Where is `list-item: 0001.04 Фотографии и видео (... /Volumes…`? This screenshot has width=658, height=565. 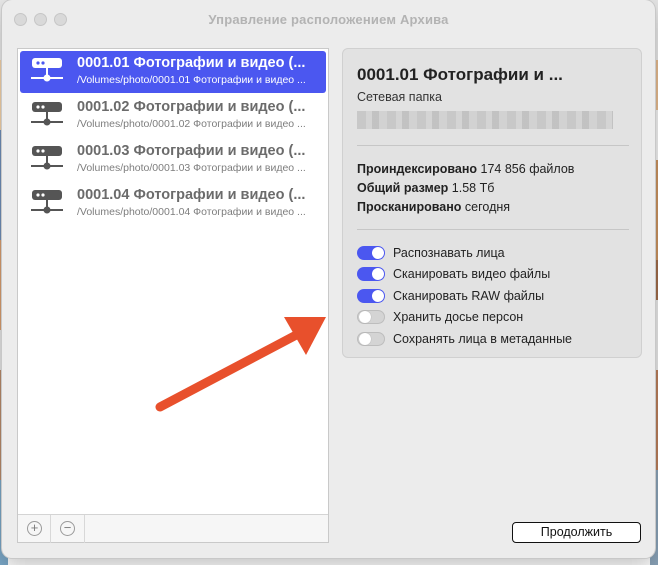 list-item: 0001.04 Фотографии и видео (... /Volumes… is located at coordinates (173, 204).